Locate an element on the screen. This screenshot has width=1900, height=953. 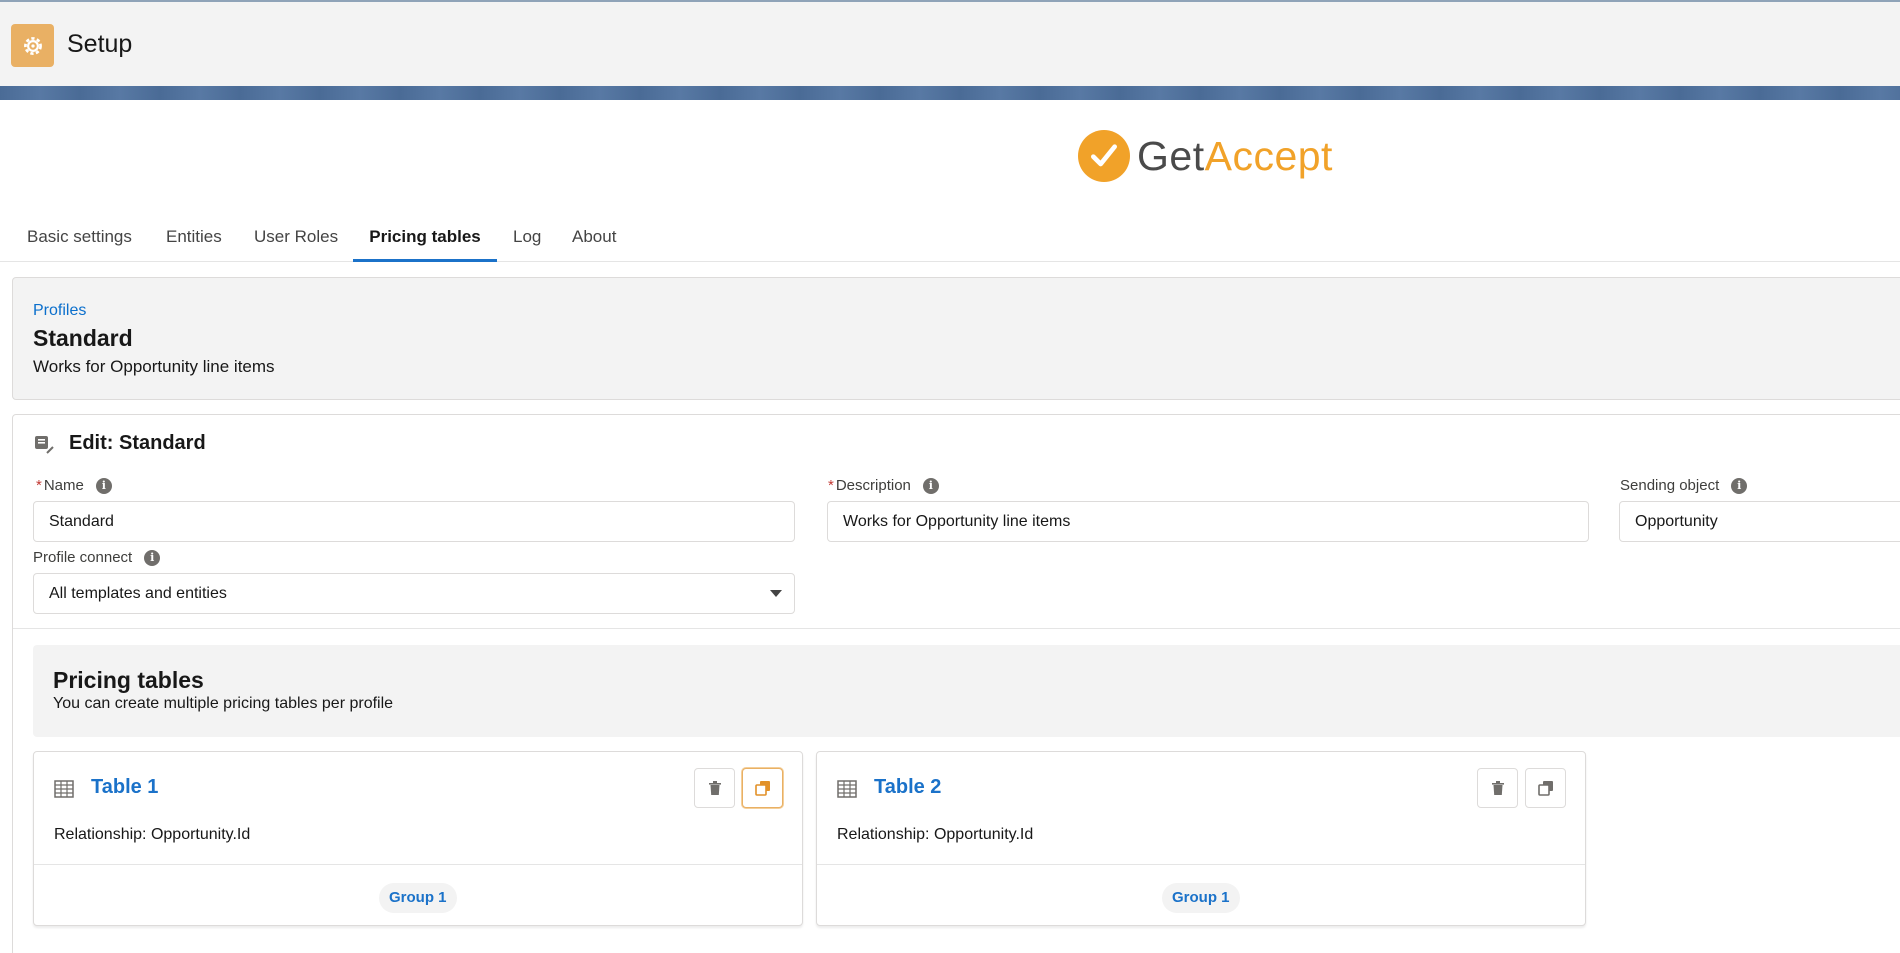
sending-object-label: Sending object i is located at coordinates (1684, 485).